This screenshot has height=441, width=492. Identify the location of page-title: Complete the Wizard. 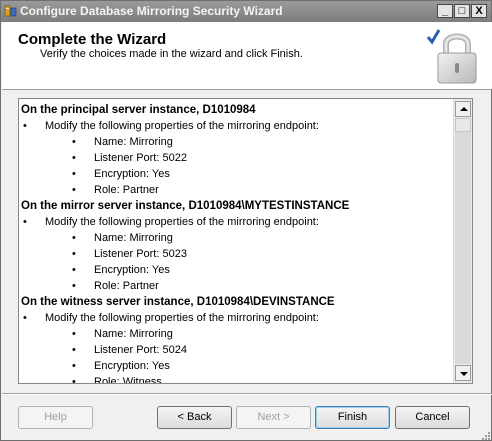
(92, 39).